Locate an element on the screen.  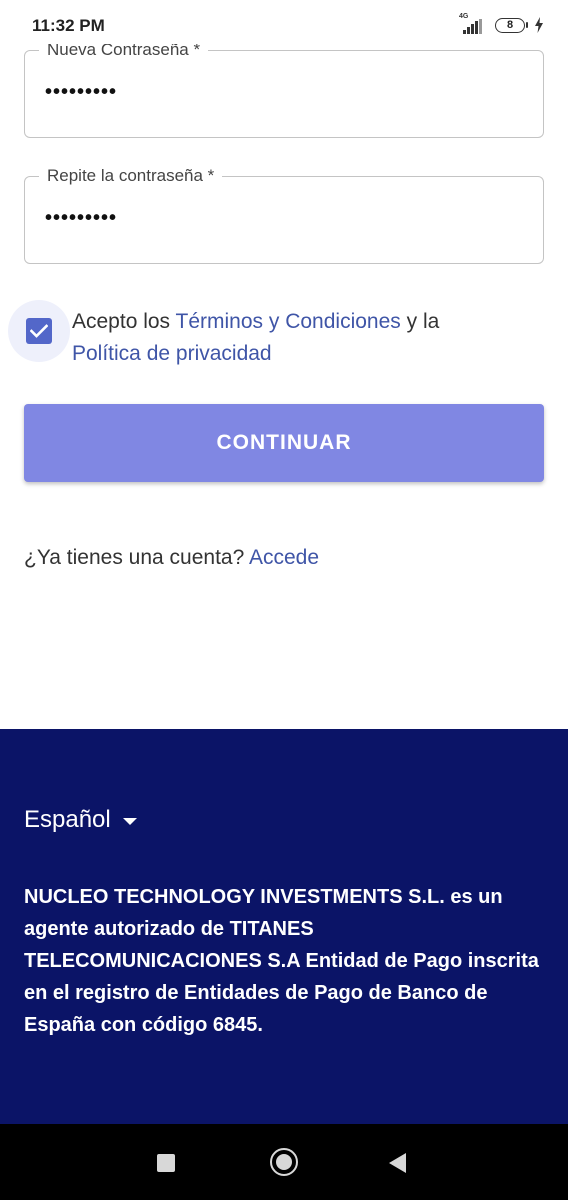
navigation-bar is located at coordinates (284, 1162).